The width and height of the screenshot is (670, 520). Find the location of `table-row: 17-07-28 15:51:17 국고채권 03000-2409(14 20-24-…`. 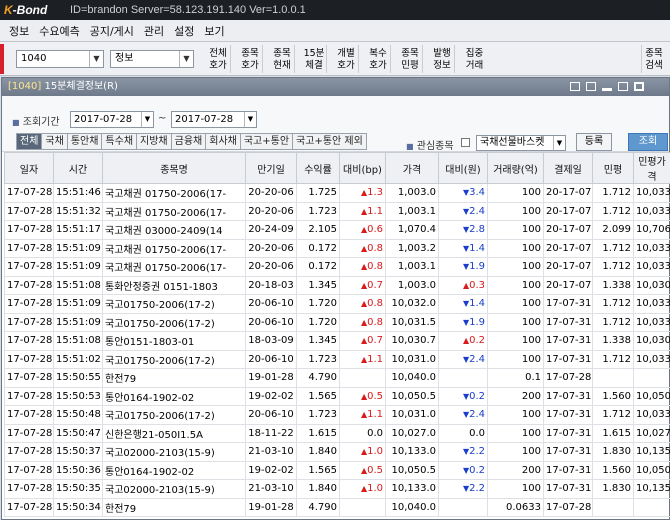

table-row: 17-07-28 15:51:17 국고채권 03000-2409(14 20-24-… is located at coordinates (337, 230).